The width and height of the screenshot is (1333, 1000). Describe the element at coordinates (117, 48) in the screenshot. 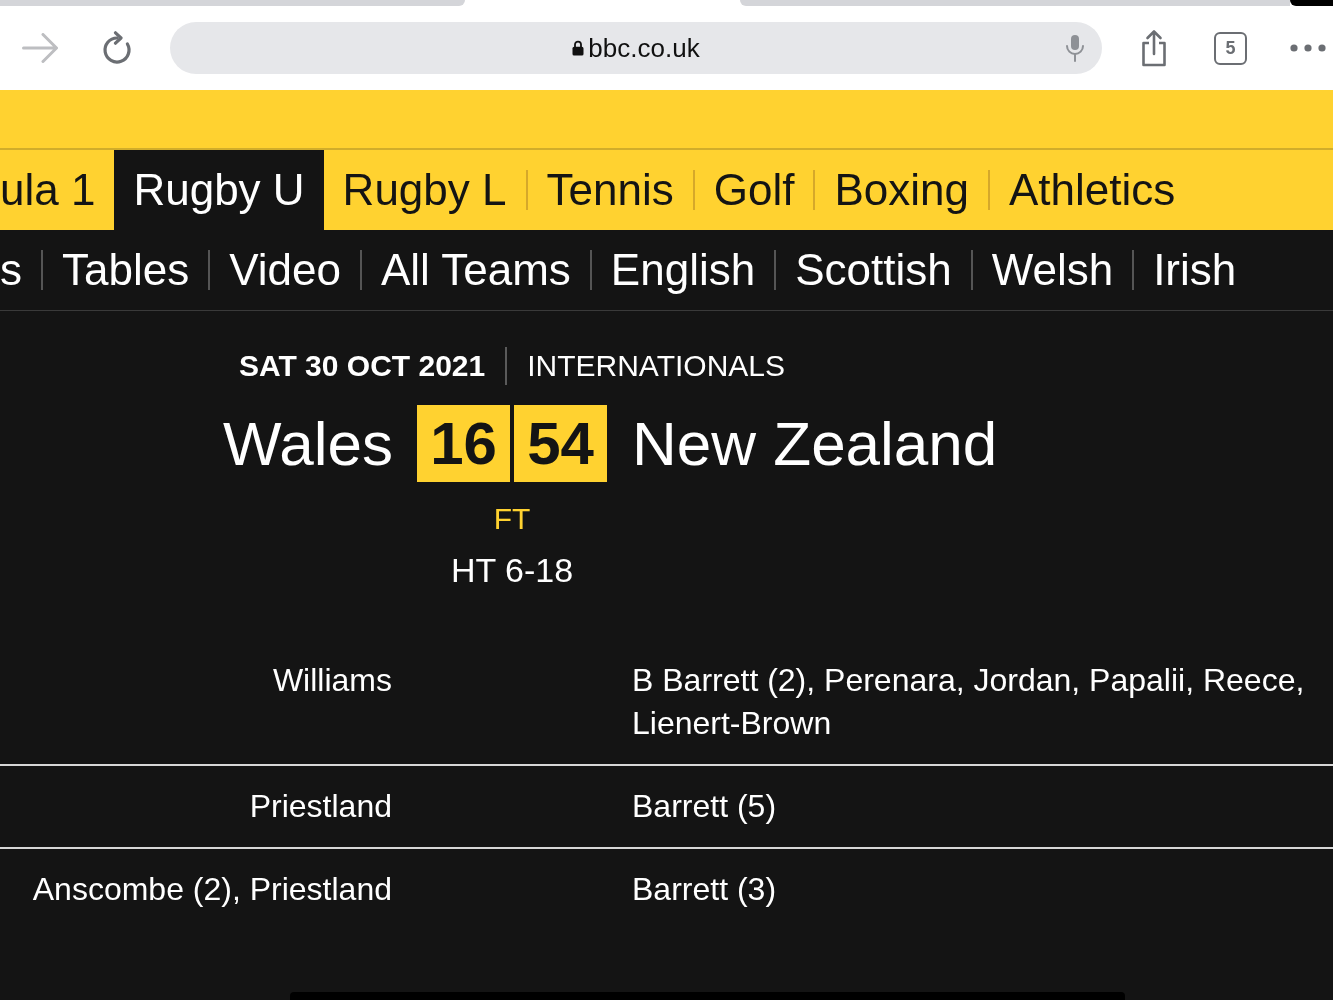

I see `reload-icon` at that location.